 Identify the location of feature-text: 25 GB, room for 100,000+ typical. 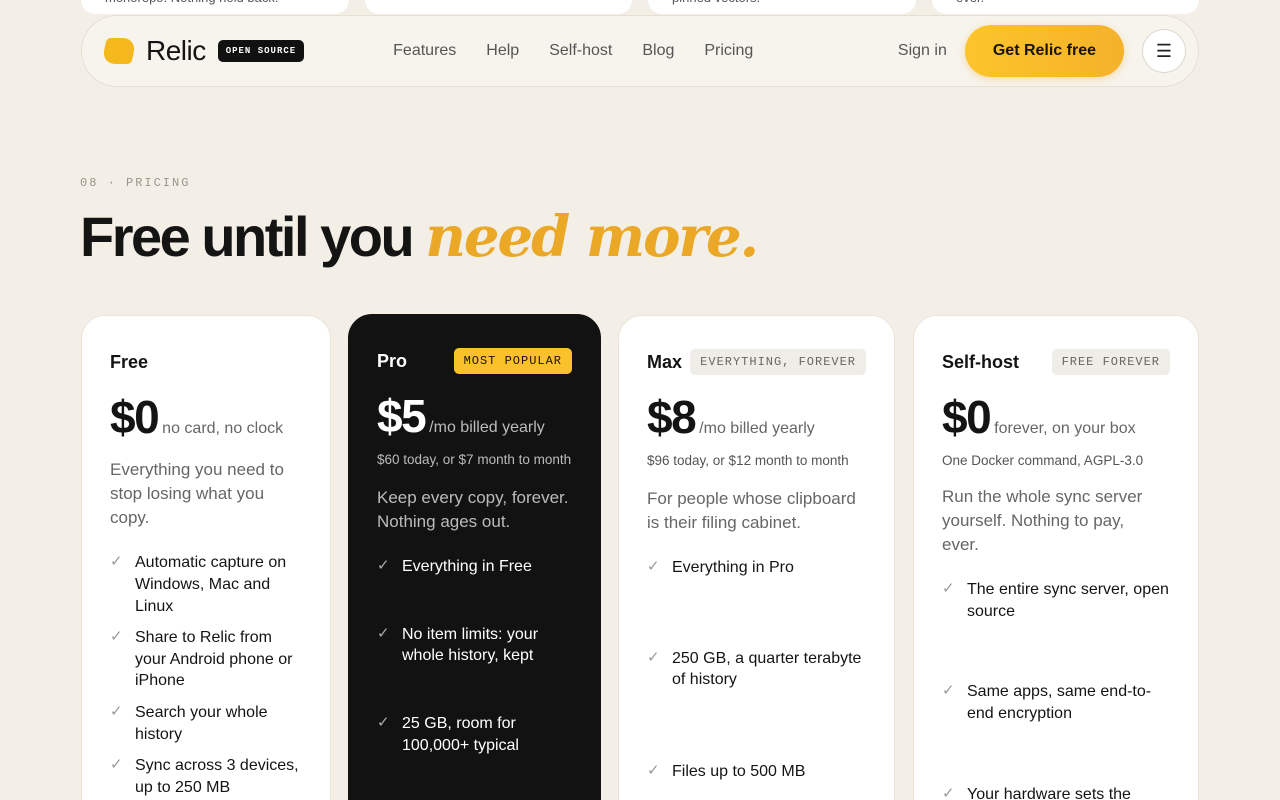
(460, 734).